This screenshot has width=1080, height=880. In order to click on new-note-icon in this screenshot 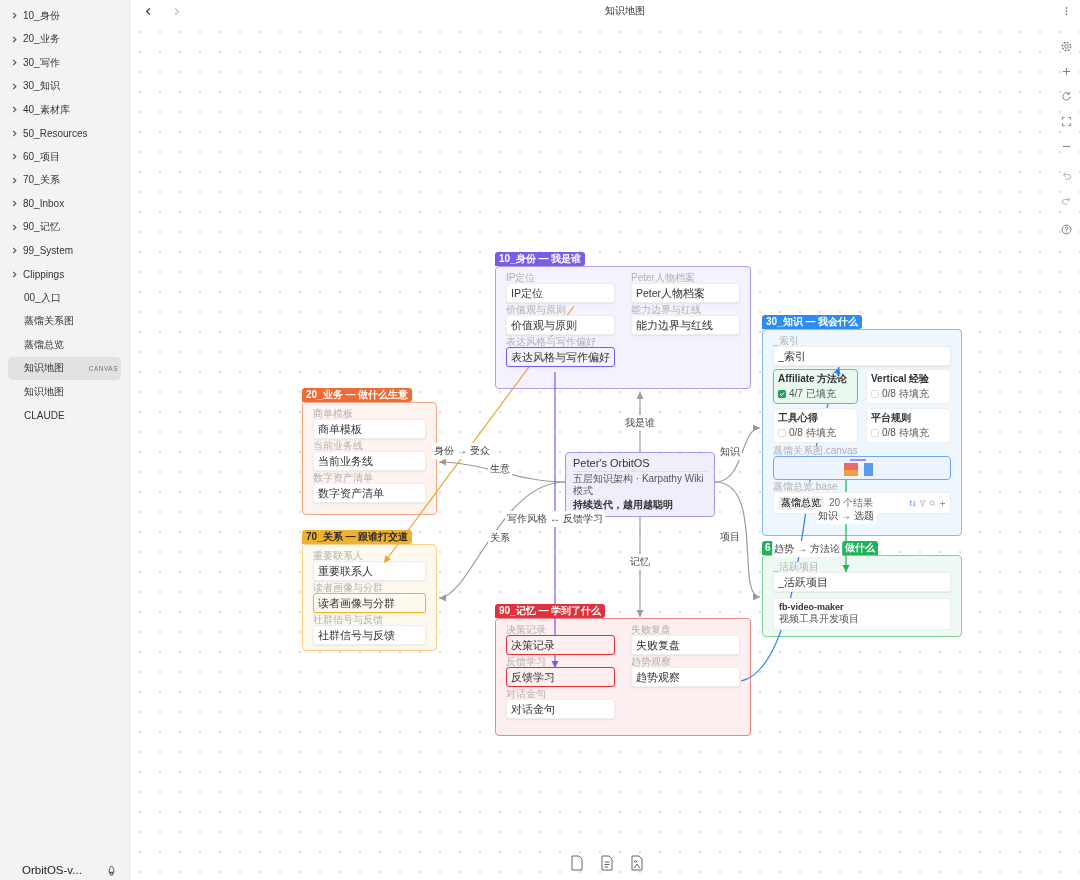, I will do `click(577, 863)`.